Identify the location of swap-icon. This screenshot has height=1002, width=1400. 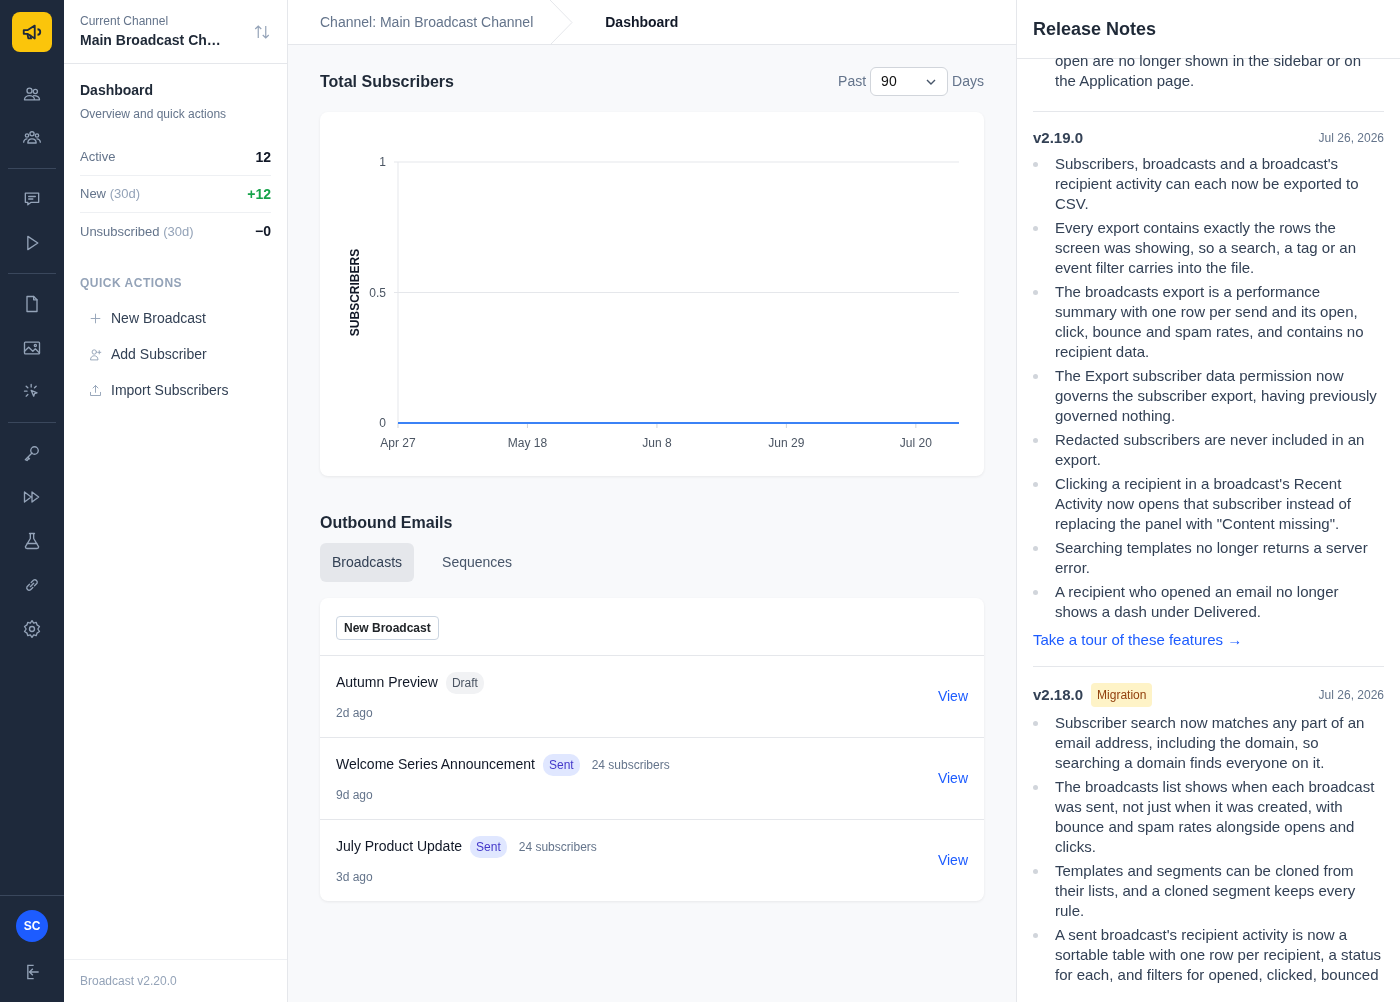
(262, 31).